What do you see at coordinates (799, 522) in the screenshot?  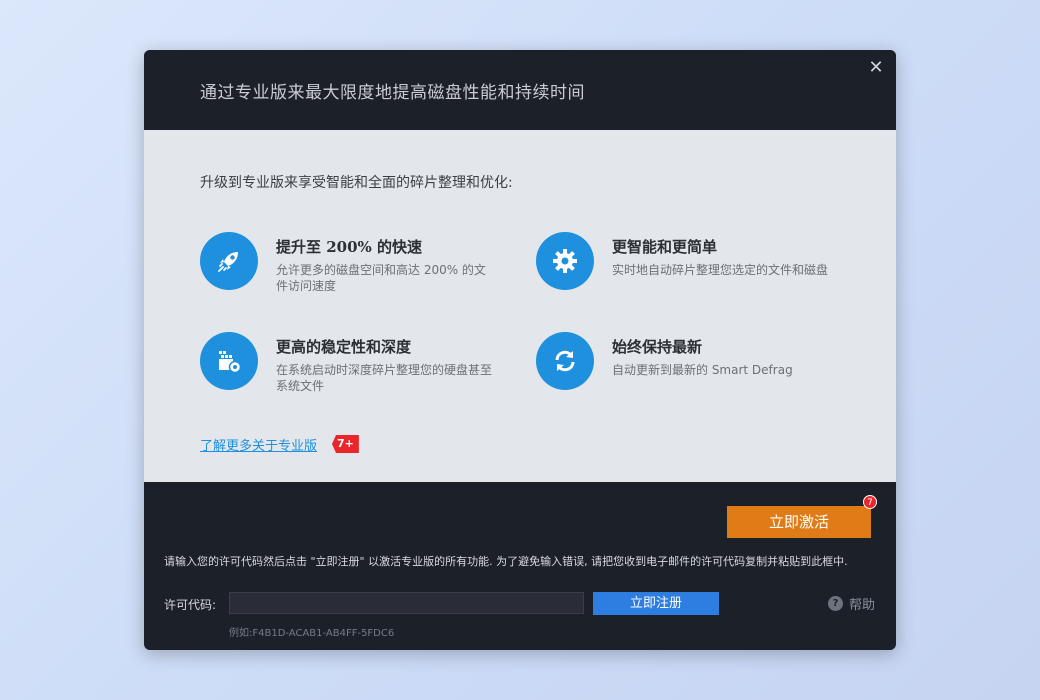 I see `activate-now-button: 立即激活` at bounding box center [799, 522].